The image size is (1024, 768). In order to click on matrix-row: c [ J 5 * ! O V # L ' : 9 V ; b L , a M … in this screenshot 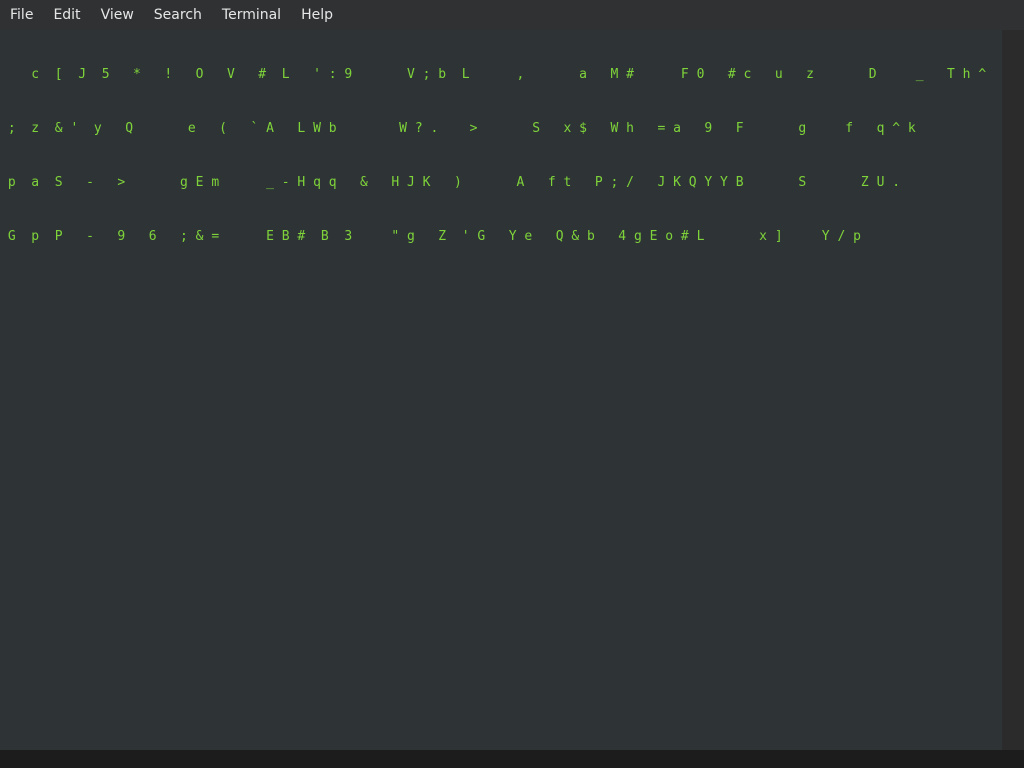, I will do `click(493, 74)`.